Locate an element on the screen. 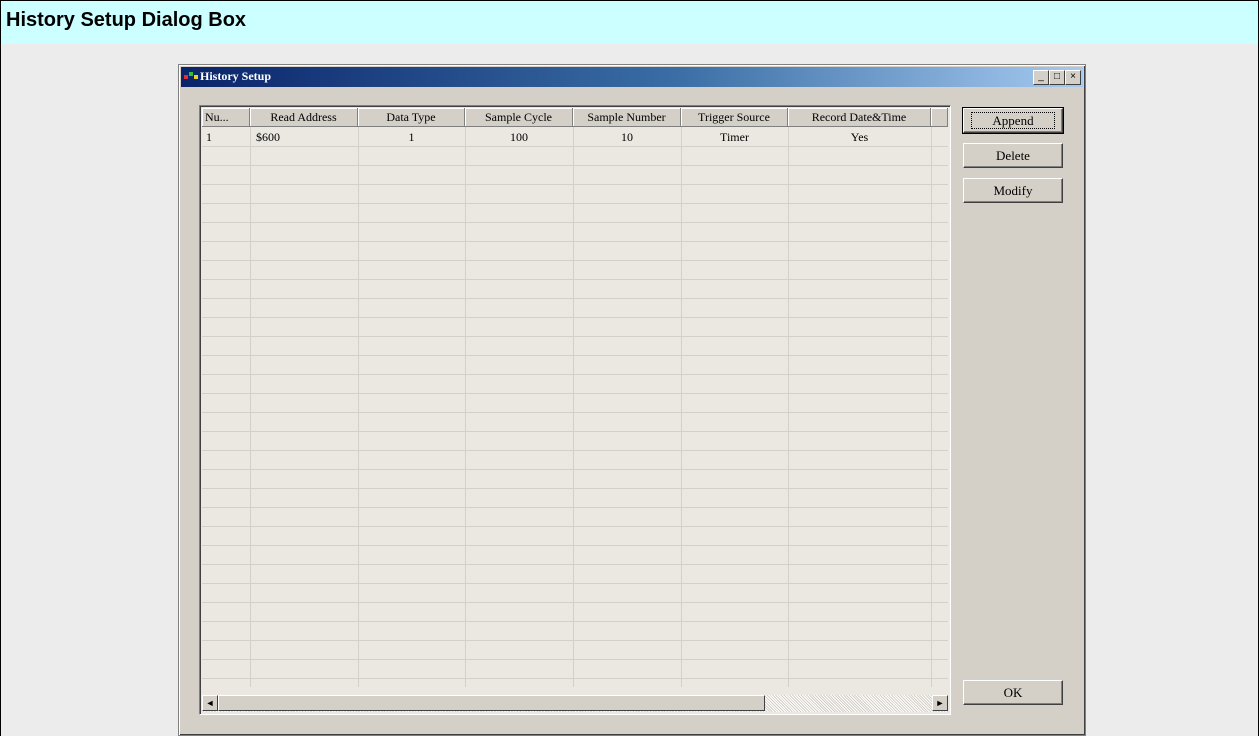  table-cell-record-date-time: Yes is located at coordinates (859, 137).